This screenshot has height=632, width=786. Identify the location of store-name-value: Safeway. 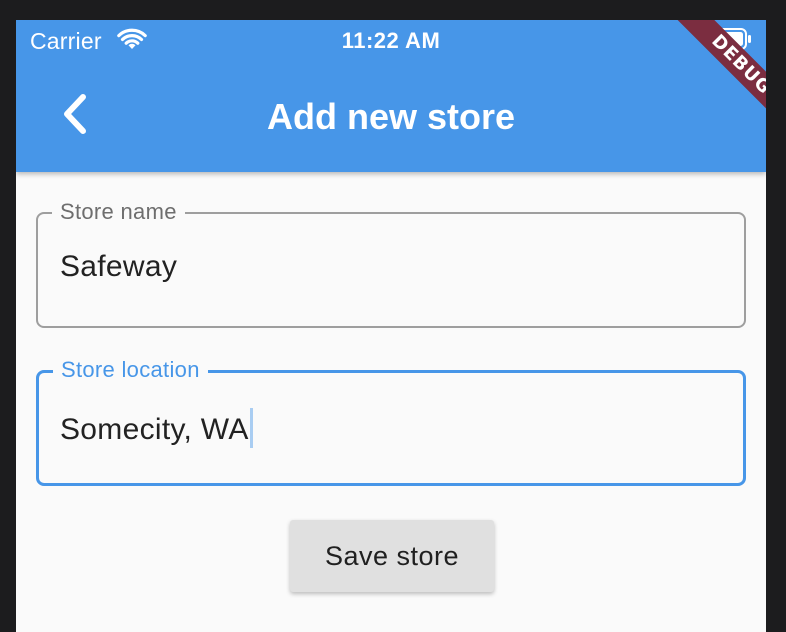
(118, 267).